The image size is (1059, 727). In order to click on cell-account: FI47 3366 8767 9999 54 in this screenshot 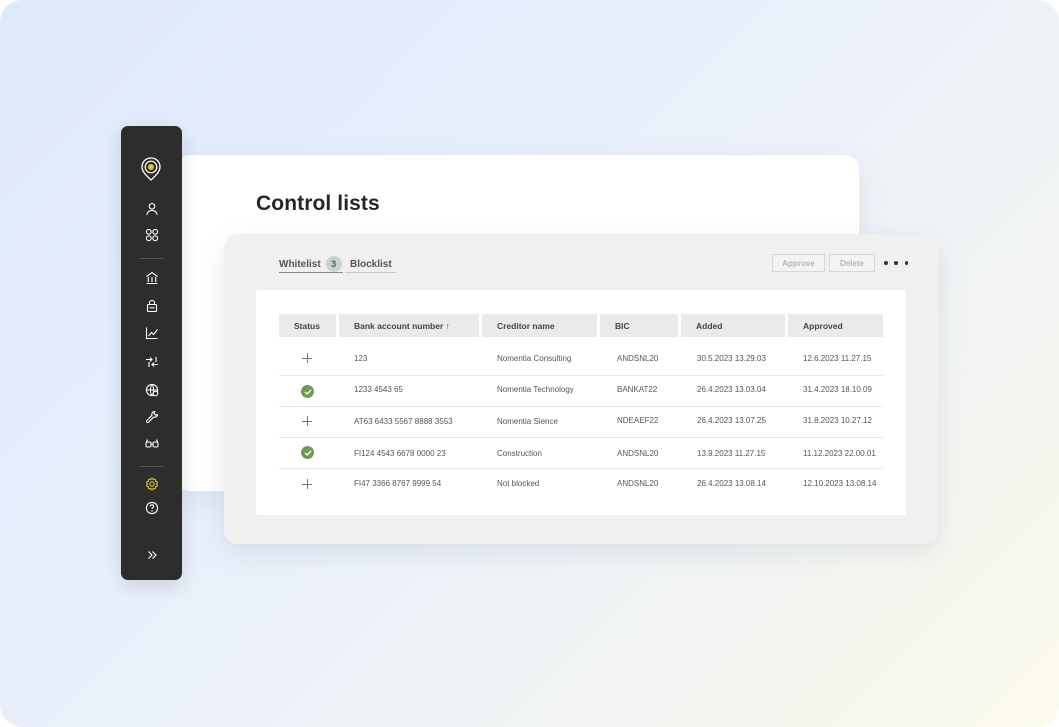, I will do `click(398, 483)`.